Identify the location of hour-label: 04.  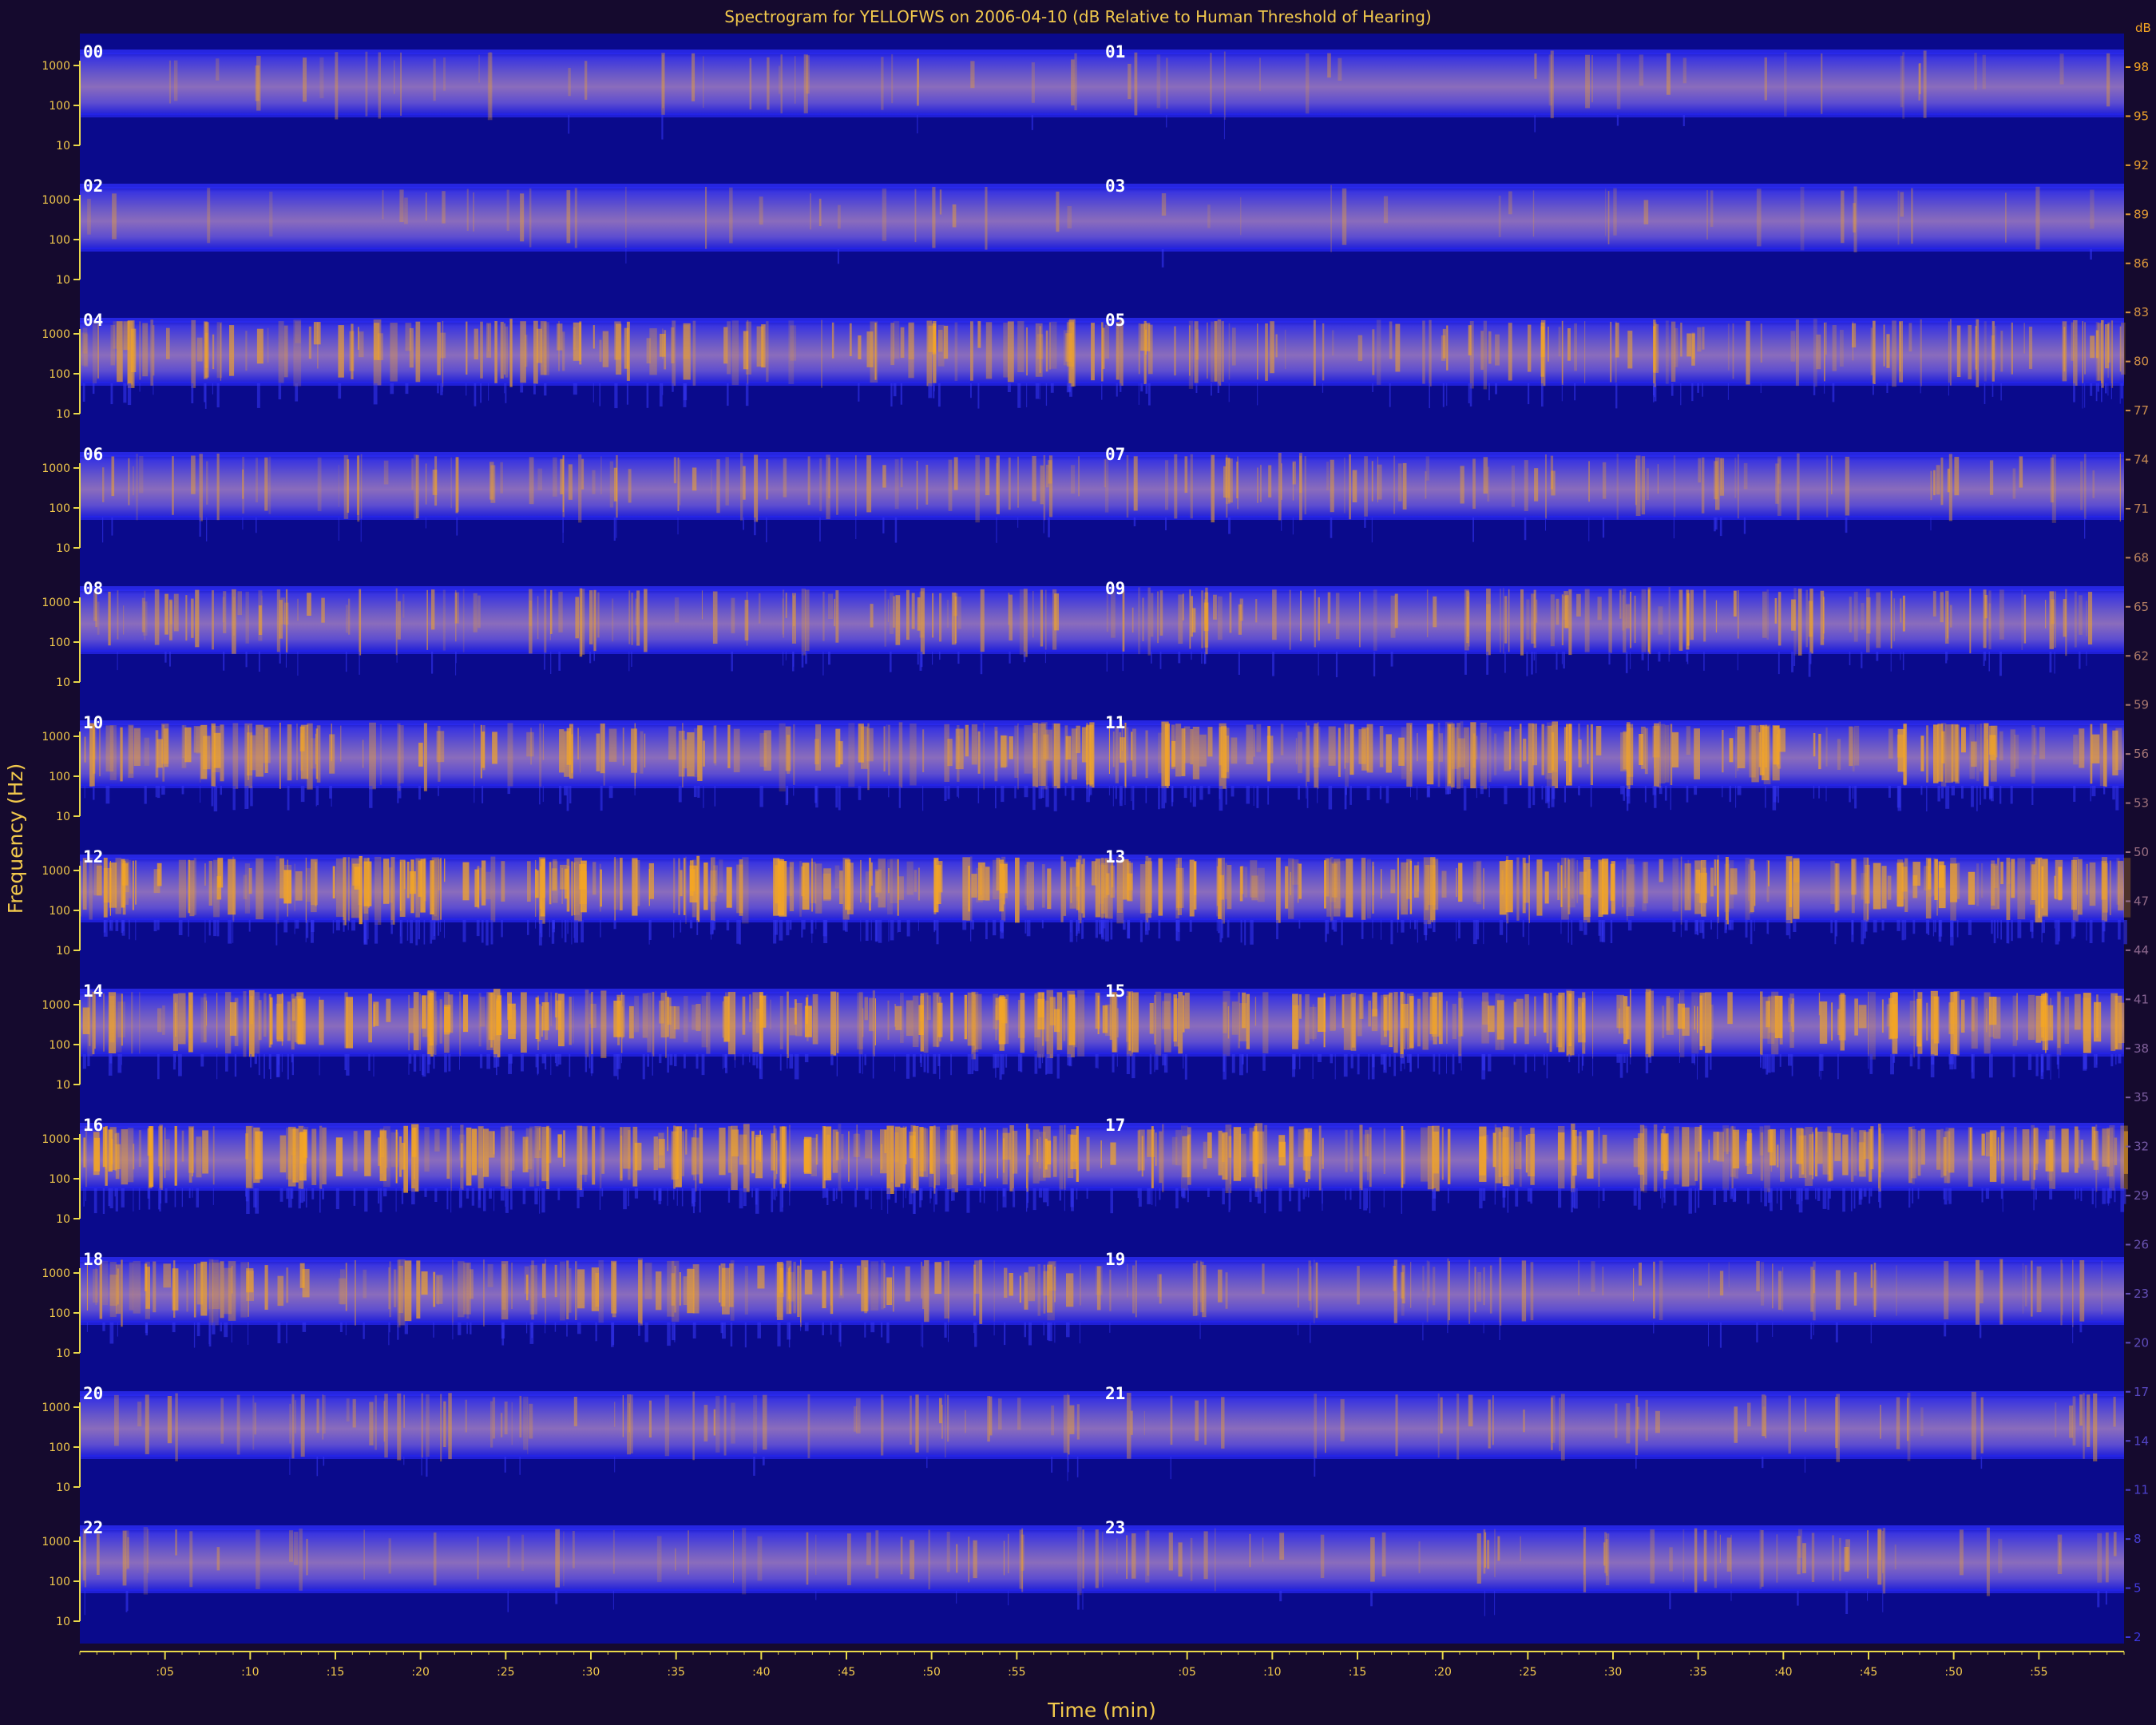
(93, 321).